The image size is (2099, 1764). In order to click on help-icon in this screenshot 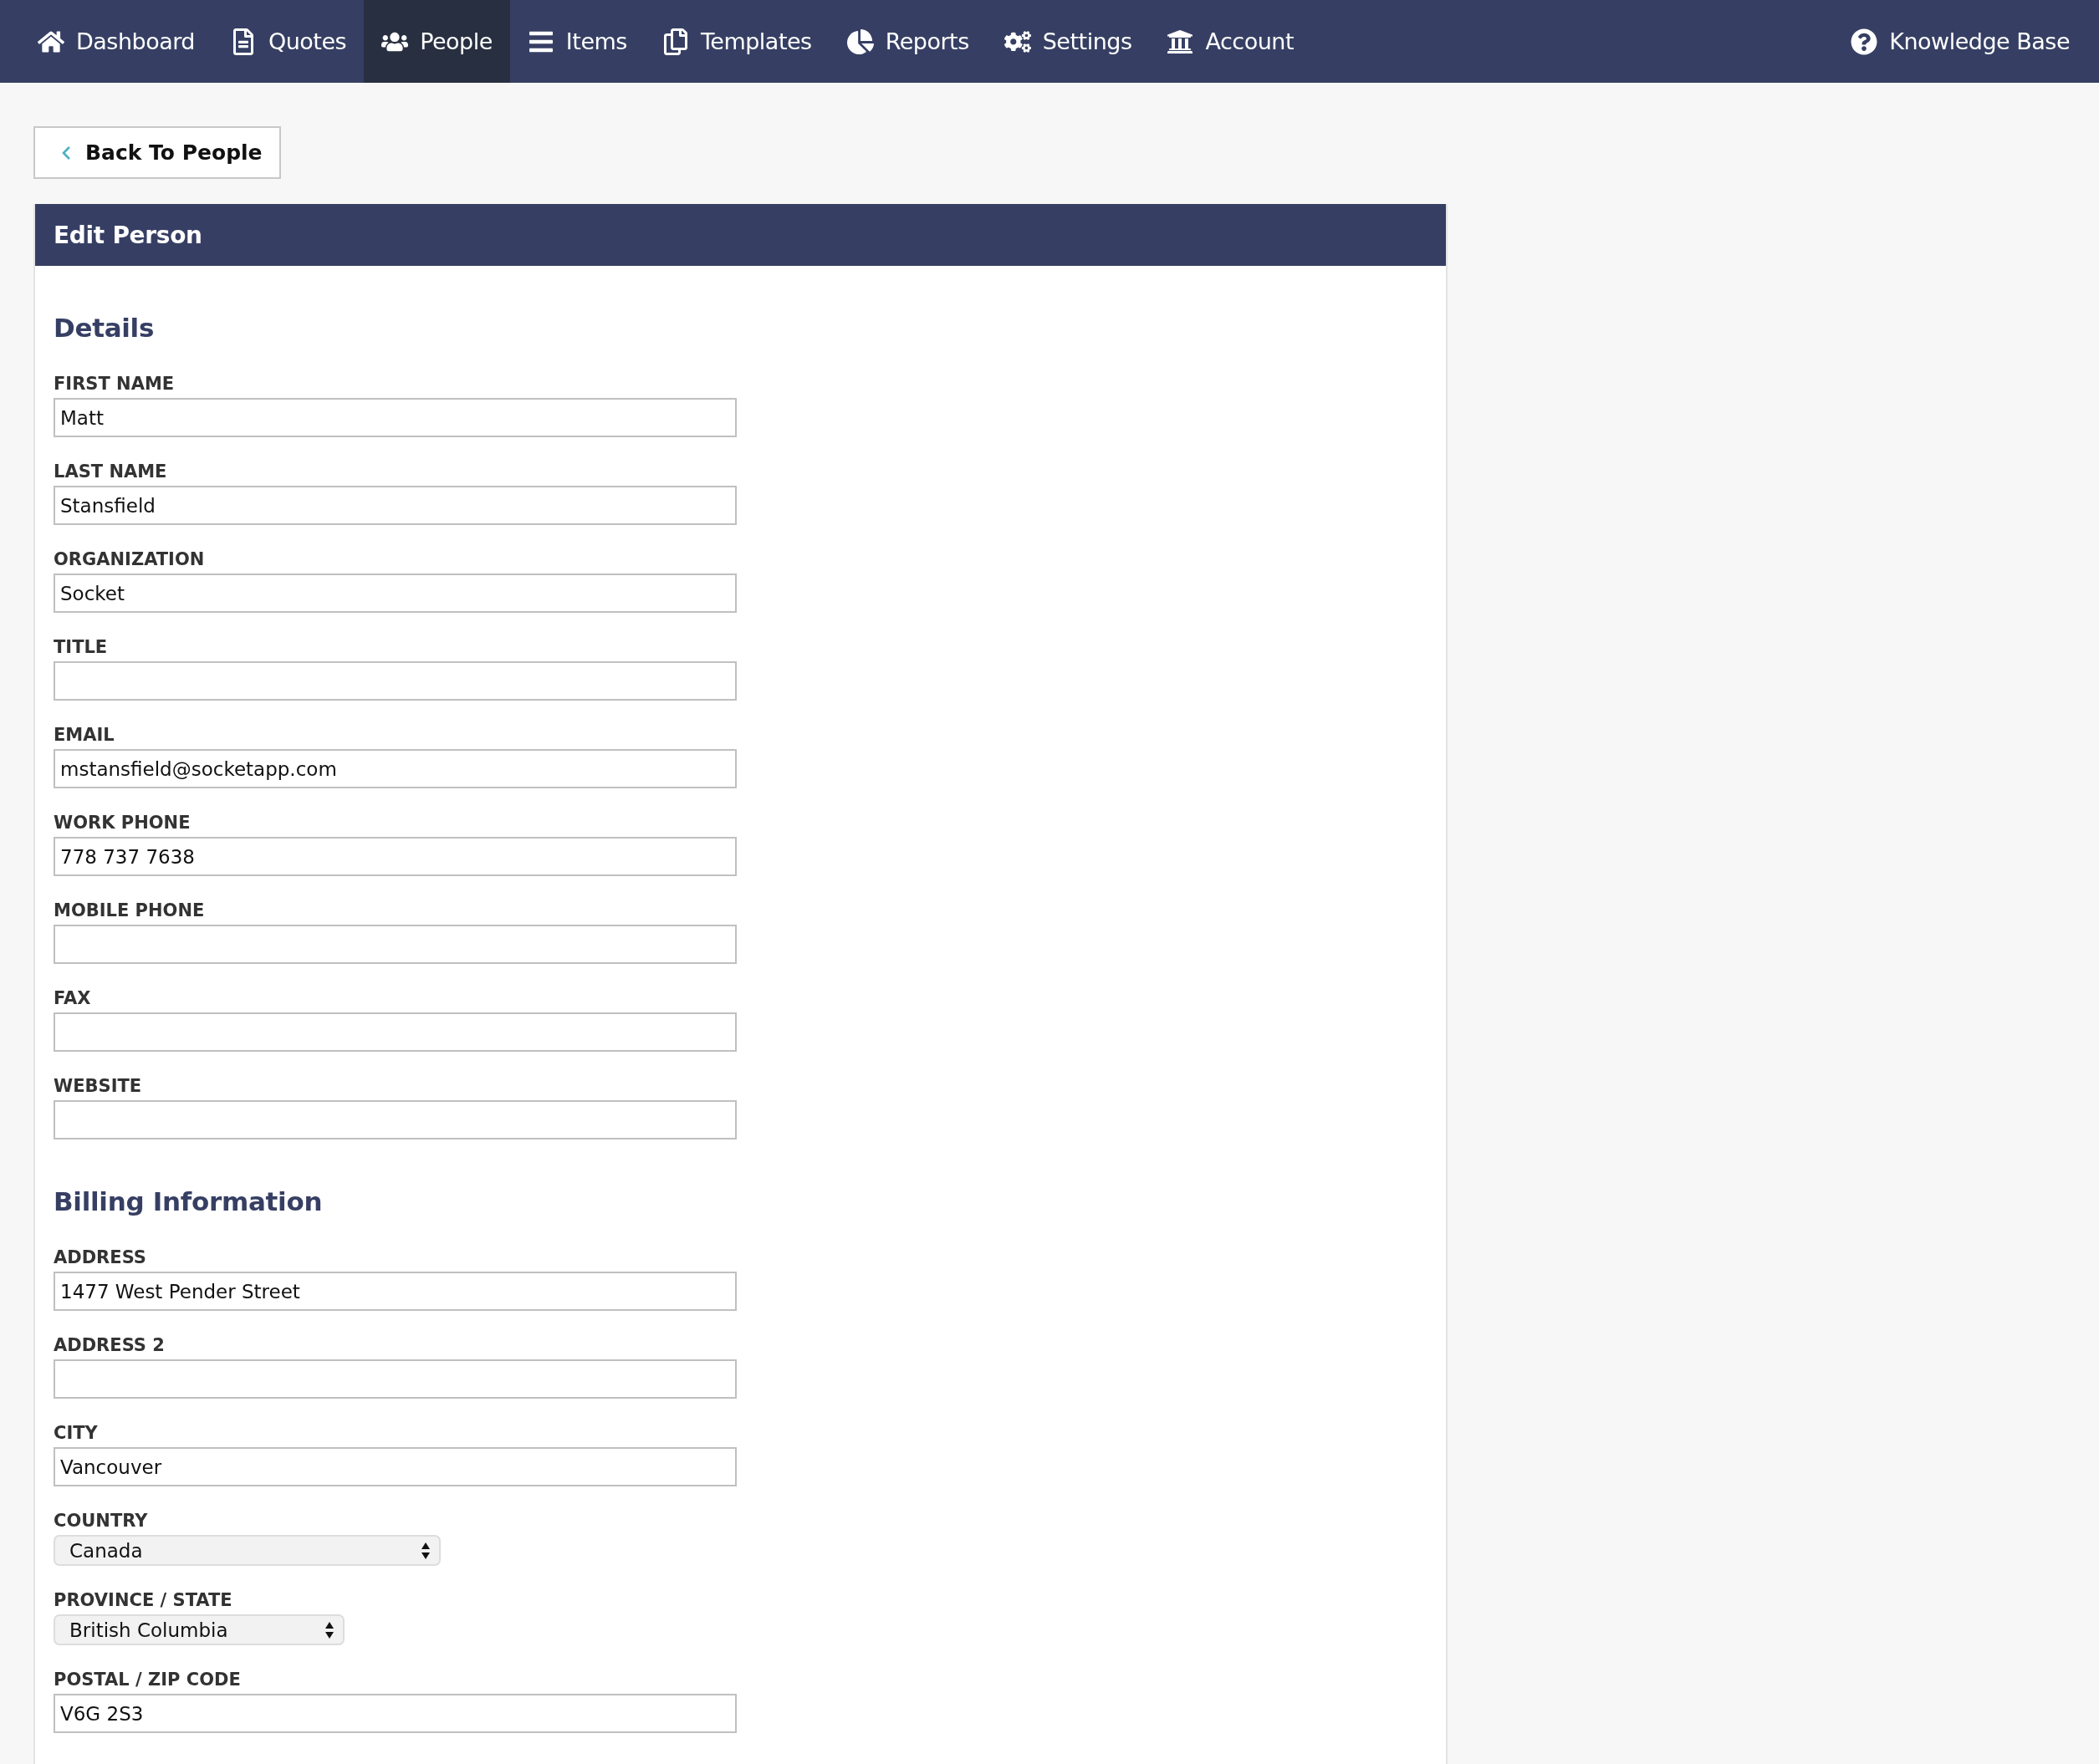, I will do `click(1864, 41)`.